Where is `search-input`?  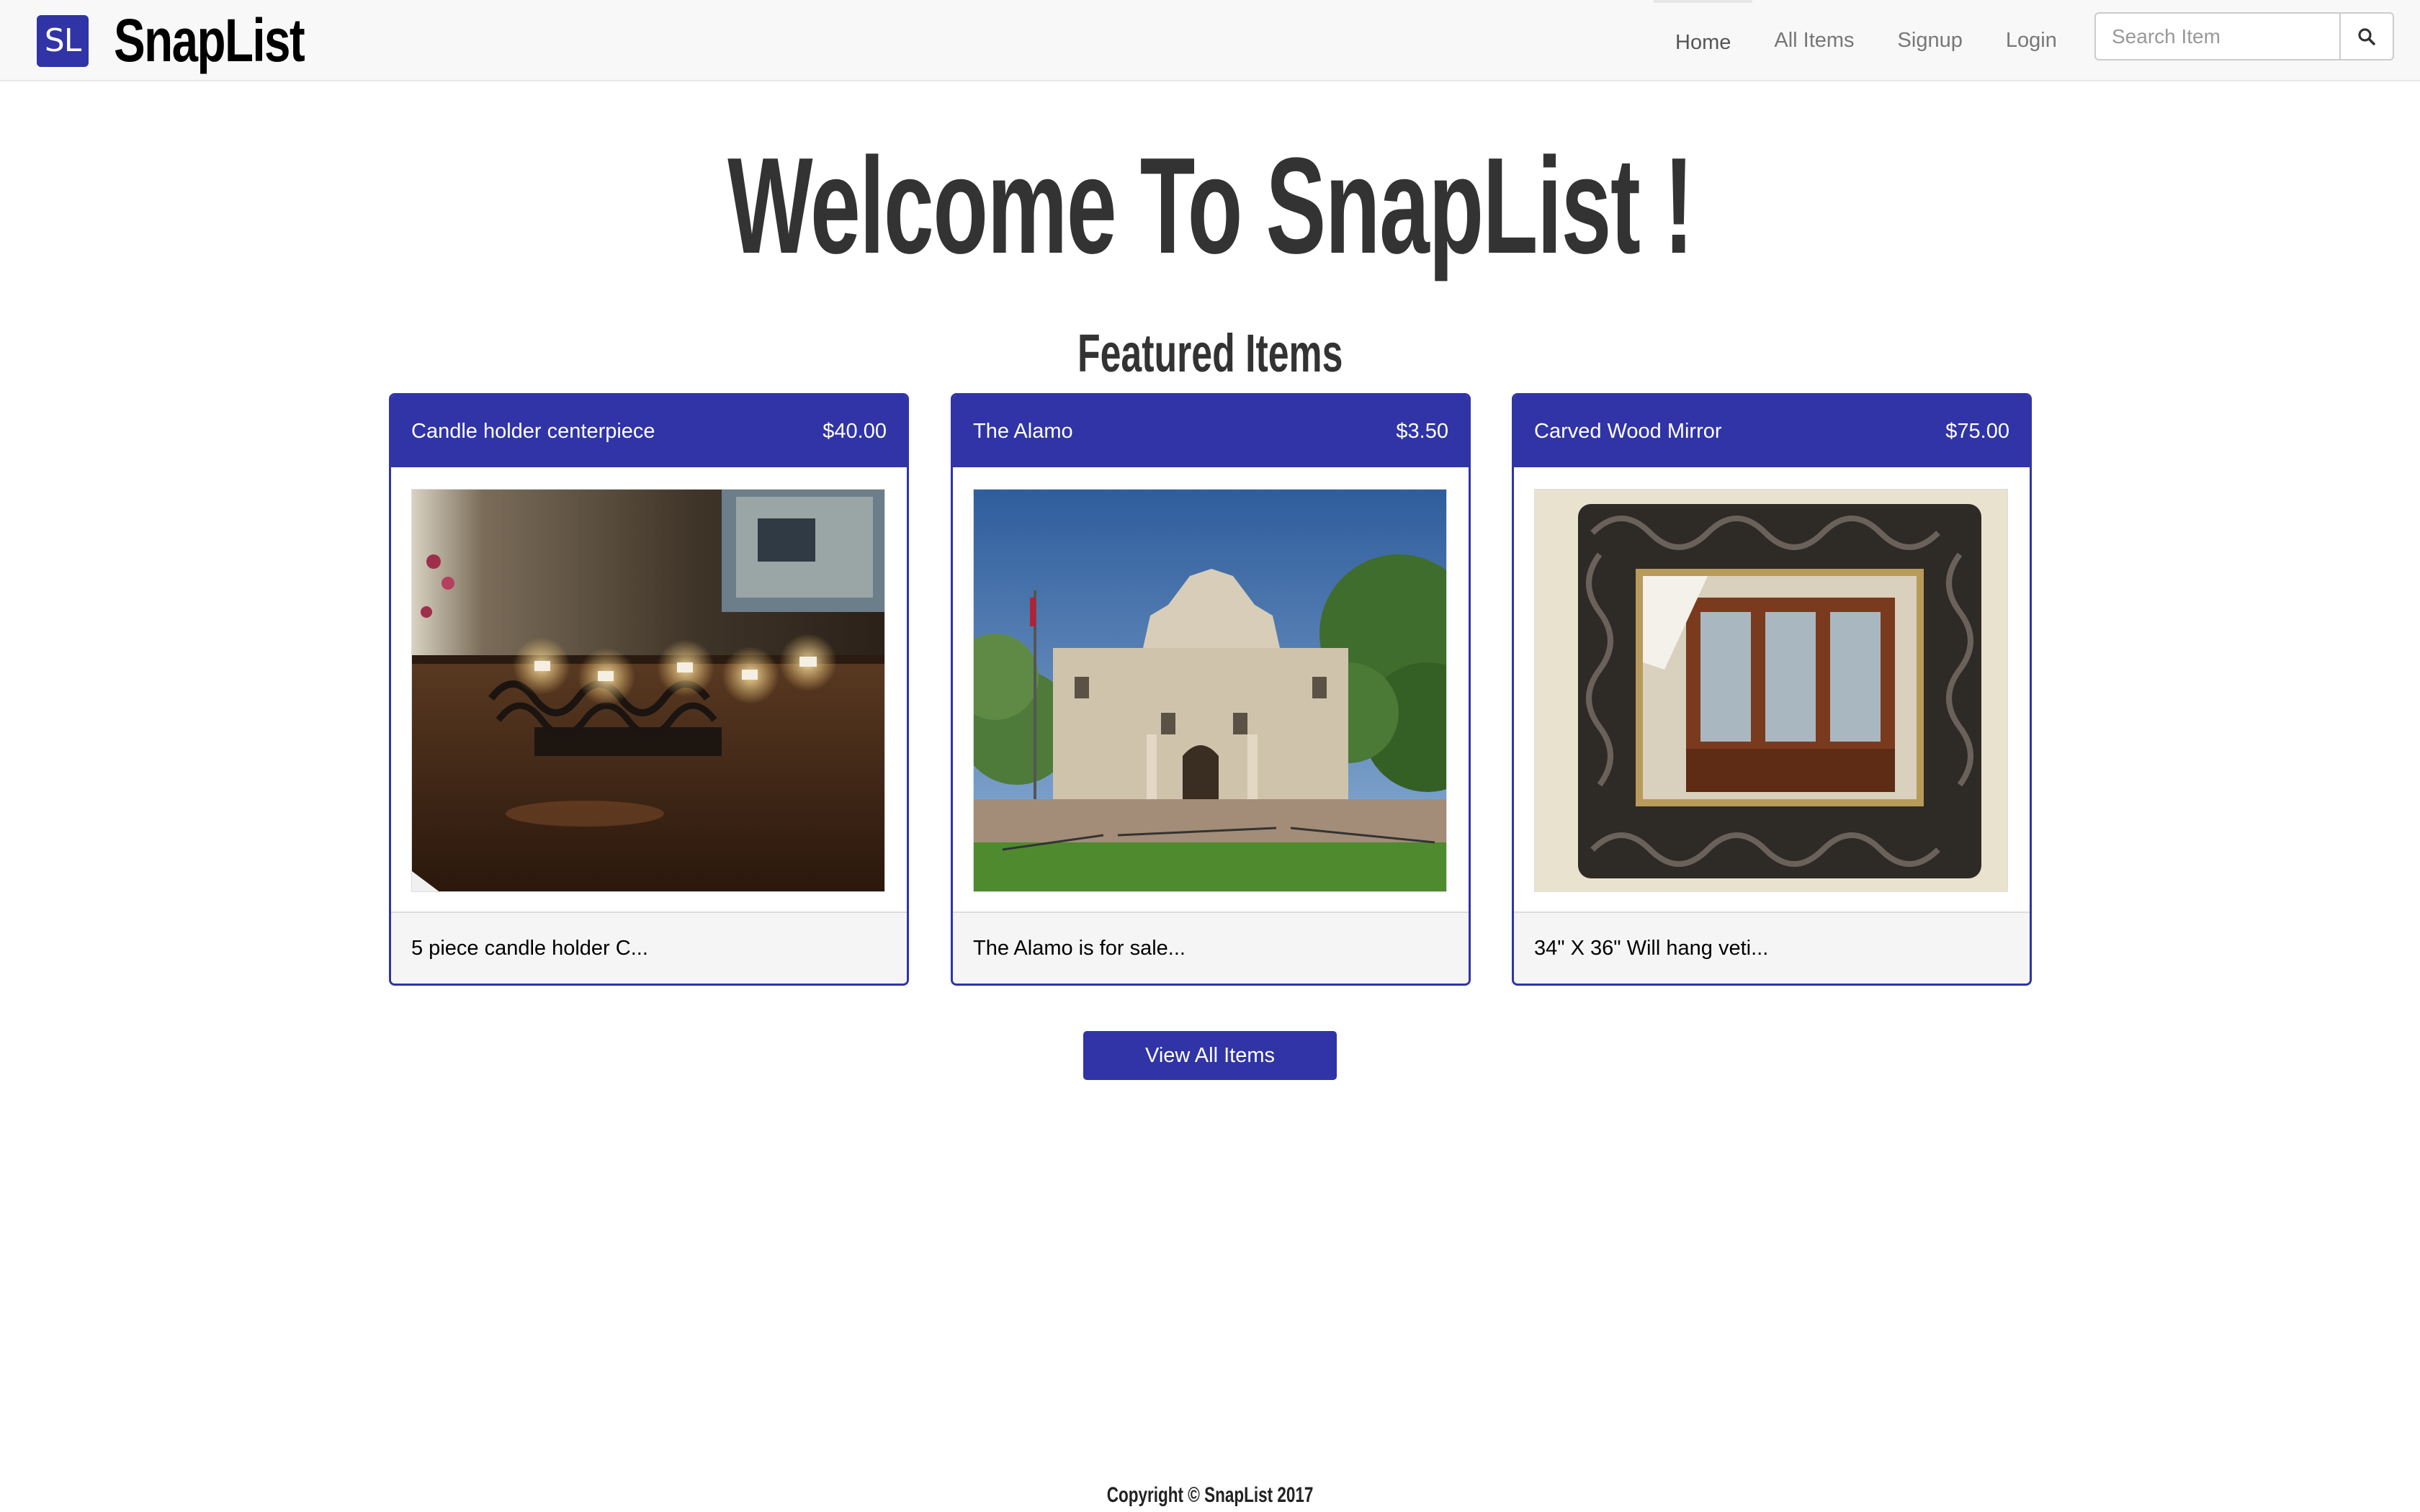 search-input is located at coordinates (2216, 36).